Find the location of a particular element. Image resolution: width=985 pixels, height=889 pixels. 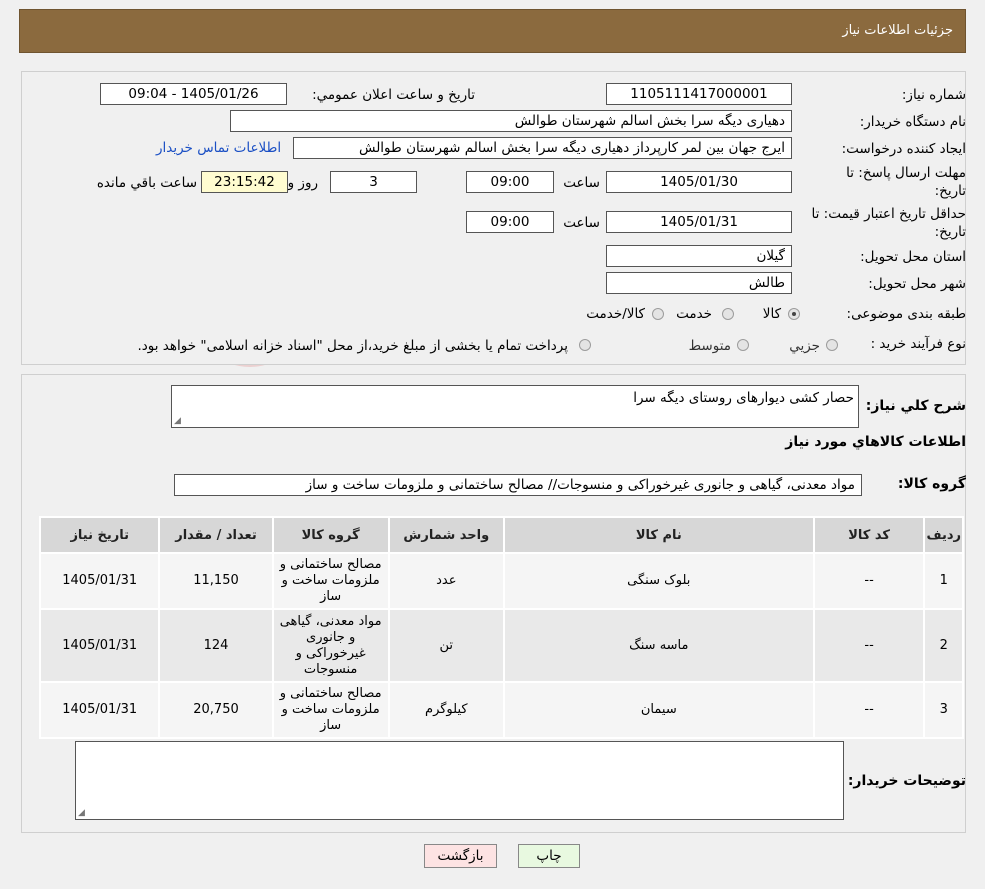

page-title: جزئیات اطلاعات نیاز is located at coordinates (897, 30).